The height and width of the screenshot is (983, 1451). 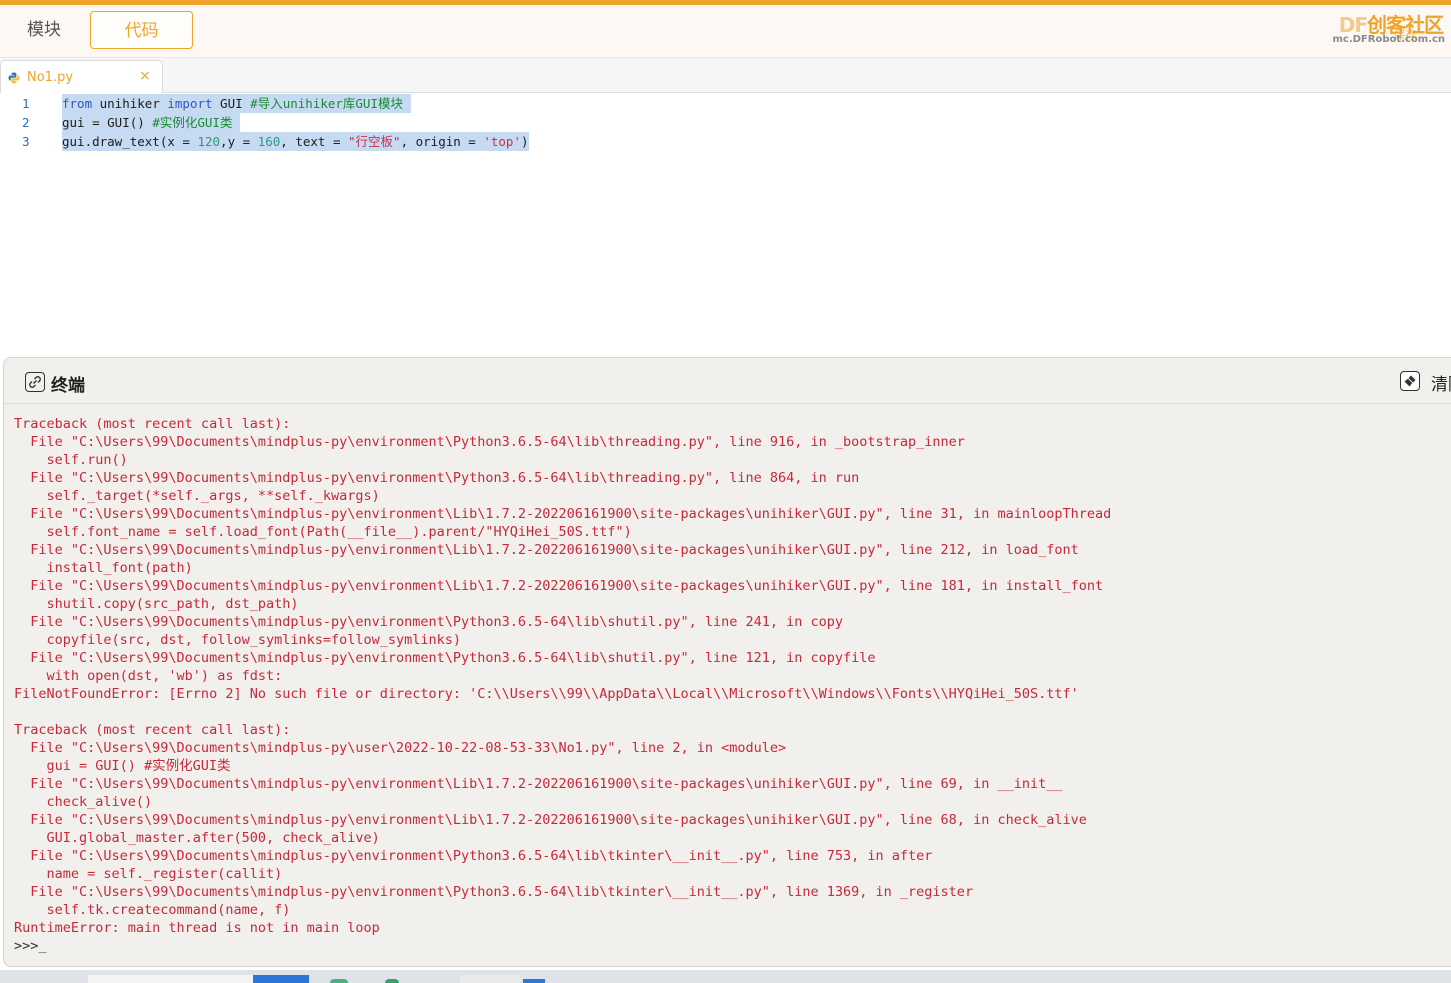 What do you see at coordinates (44, 30) in the screenshot?
I see `tab-blocks: 模块` at bounding box center [44, 30].